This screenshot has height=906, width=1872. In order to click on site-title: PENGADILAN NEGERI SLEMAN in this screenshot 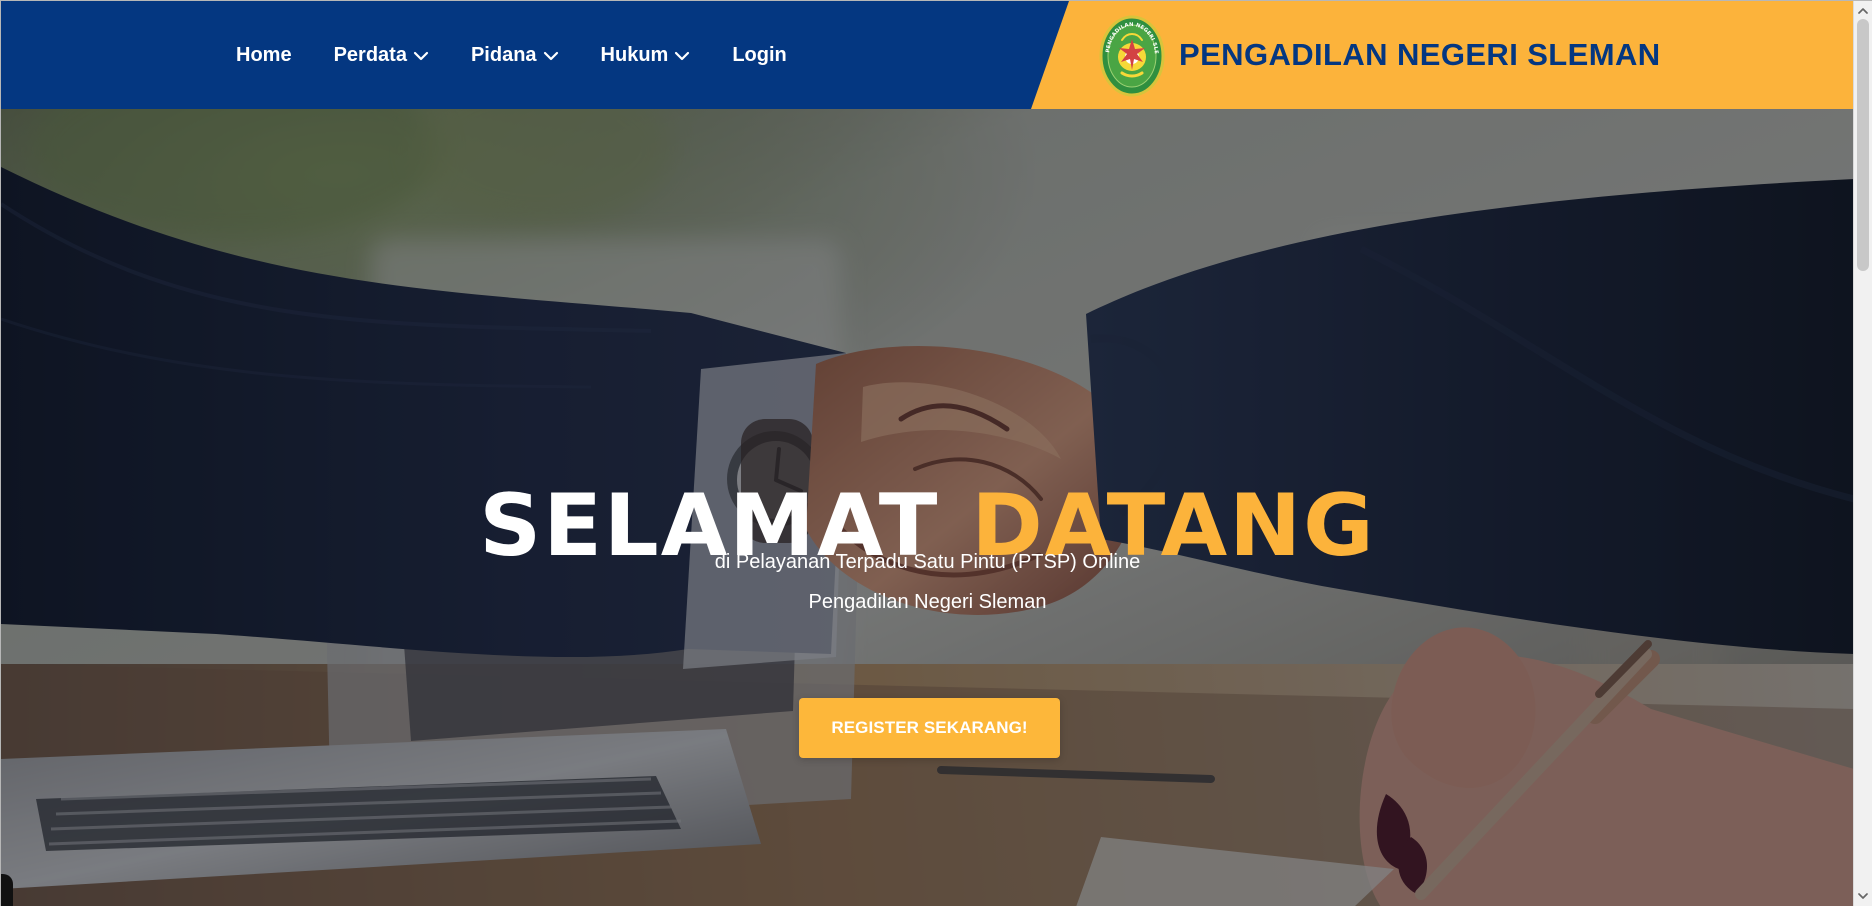, I will do `click(1420, 54)`.